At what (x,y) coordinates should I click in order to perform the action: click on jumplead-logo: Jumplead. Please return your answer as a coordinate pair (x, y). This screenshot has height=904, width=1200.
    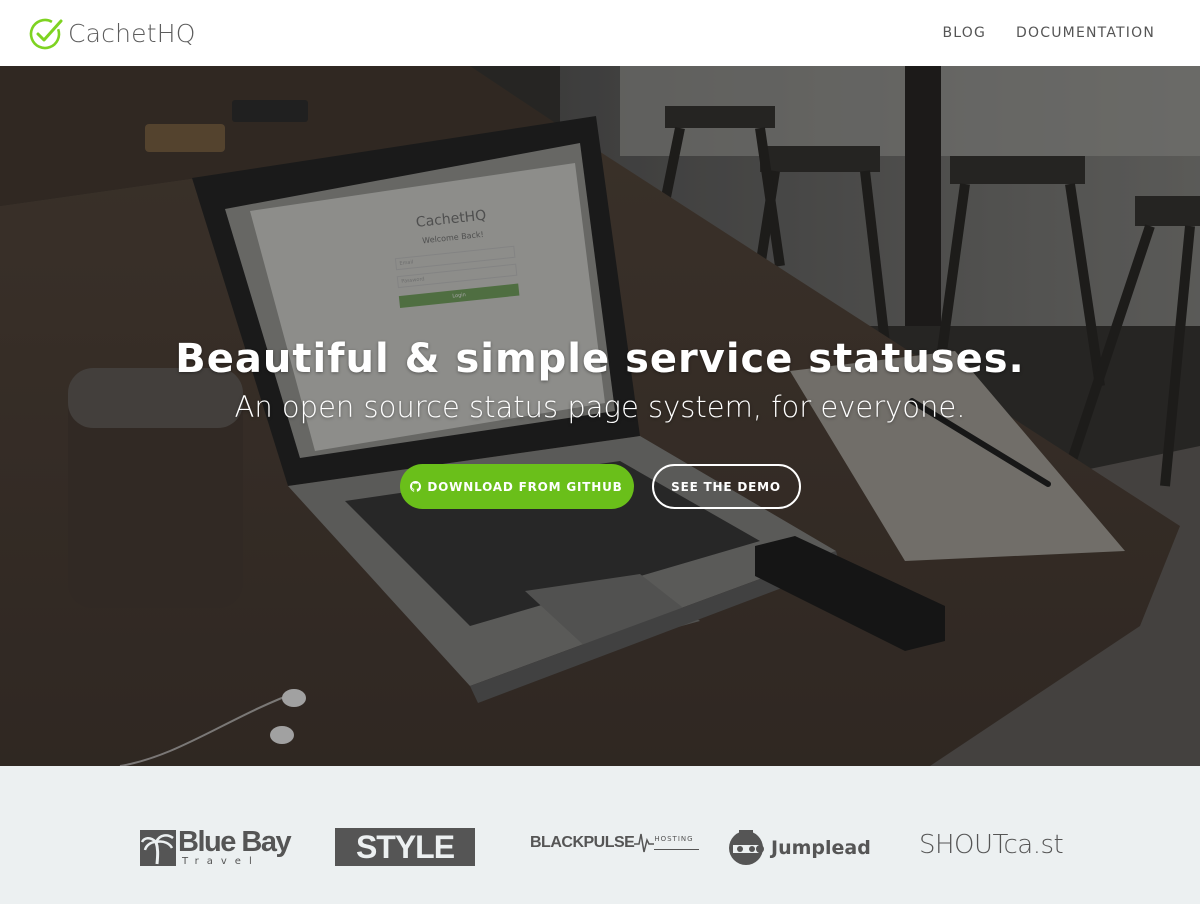
    Looking at the image, I should click on (798, 848).